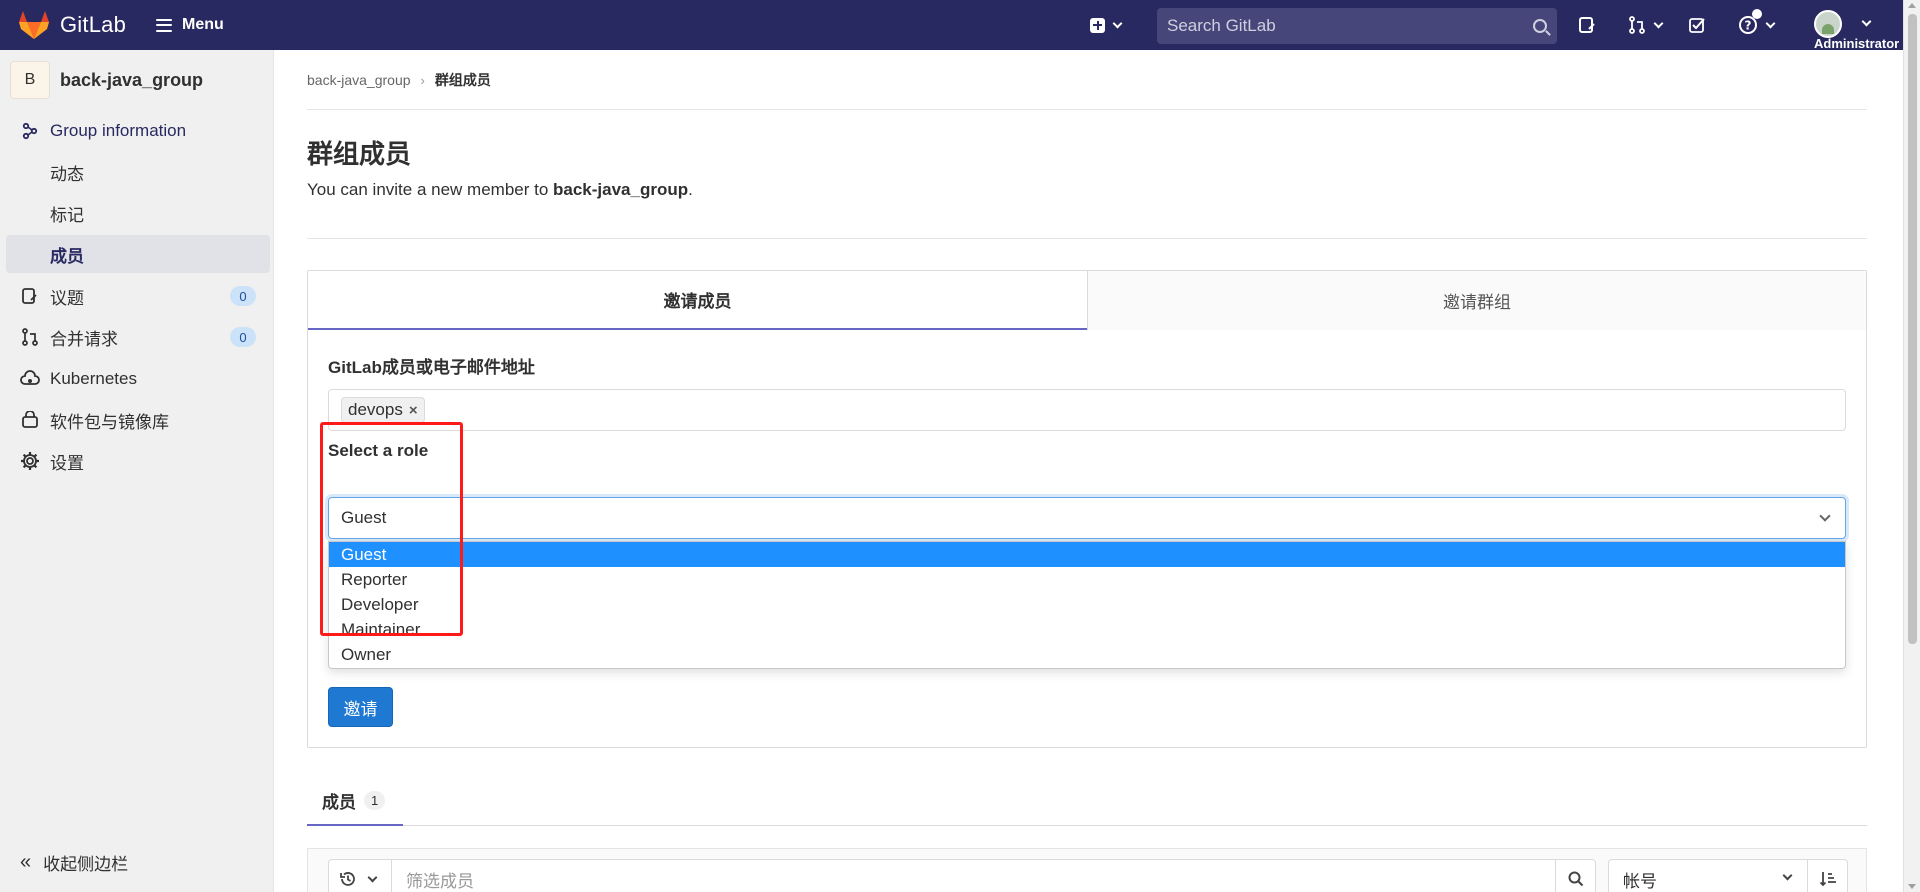 The height and width of the screenshot is (892, 1920). What do you see at coordinates (1476, 300) in the screenshot?
I see `tab-invite-group: 邀请群组` at bounding box center [1476, 300].